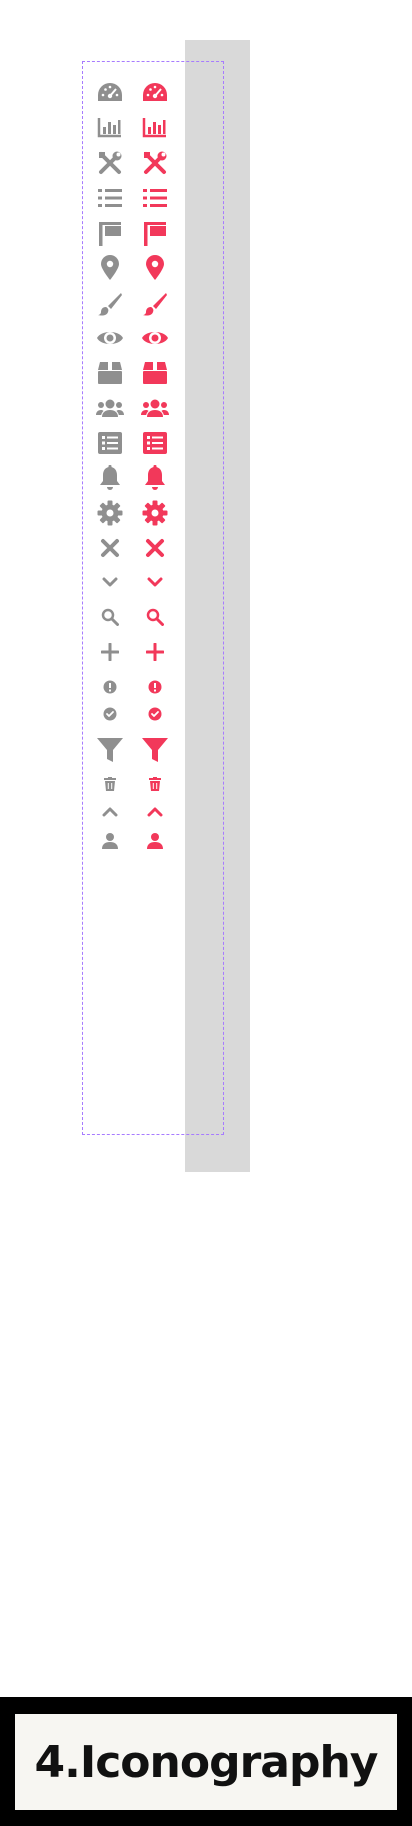 This screenshot has height=1826, width=412. I want to click on section-footer: 4.Iconography, so click(206, 1761).